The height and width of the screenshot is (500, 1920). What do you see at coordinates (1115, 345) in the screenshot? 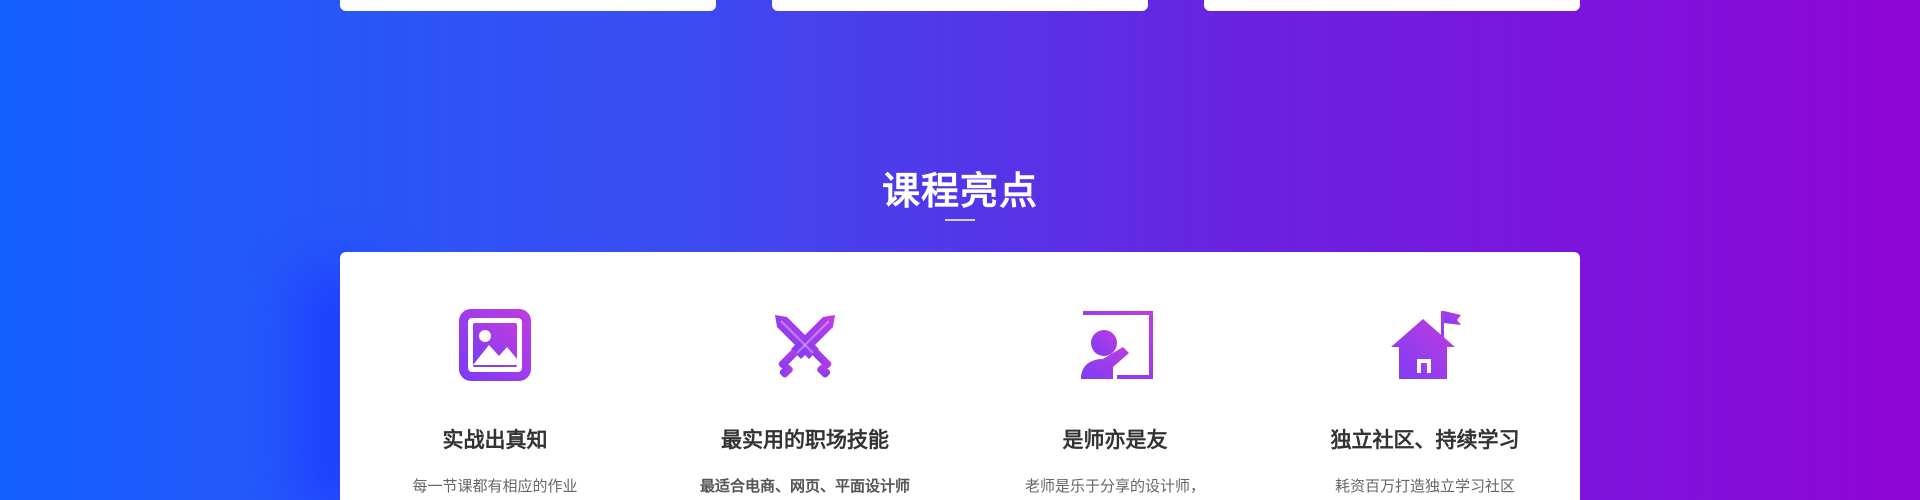
I see `teacher-board-icon` at bounding box center [1115, 345].